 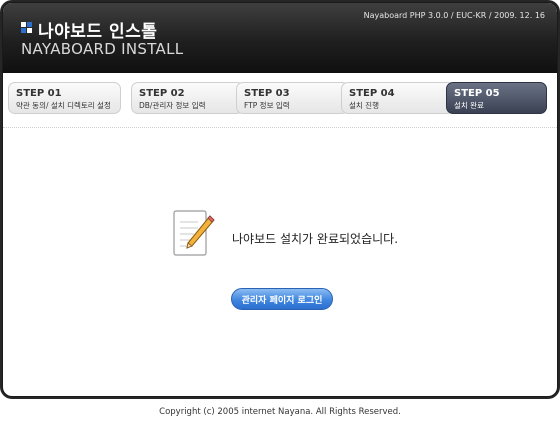 What do you see at coordinates (63, 105) in the screenshot?
I see `step-label: 약관 동의/ 설치 디렉토리 설정` at bounding box center [63, 105].